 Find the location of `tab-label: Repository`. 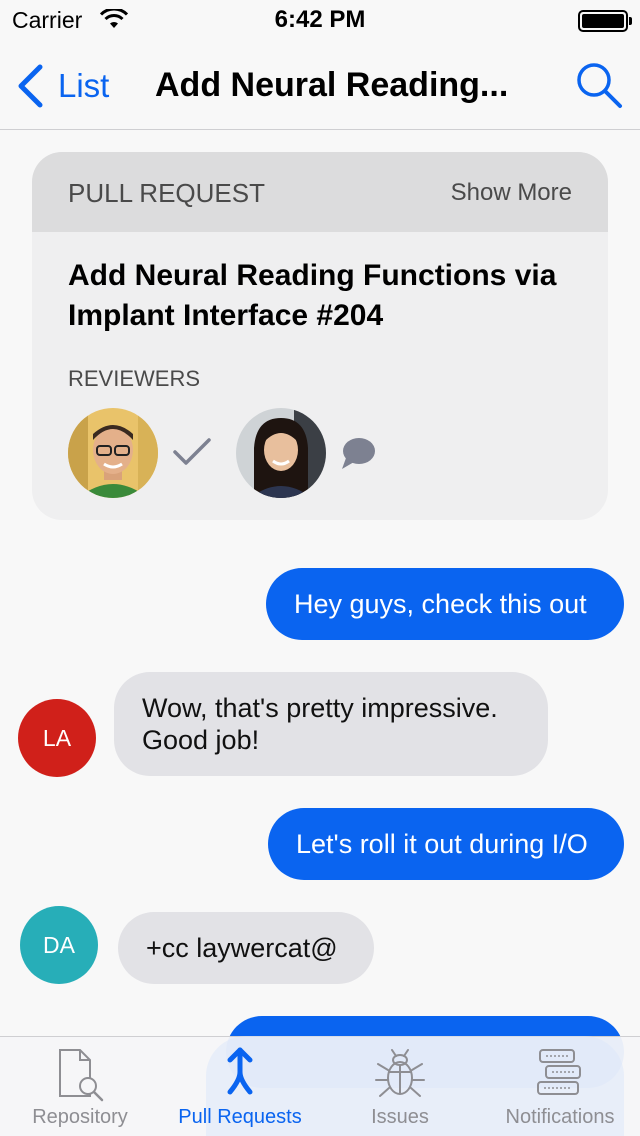

tab-label: Repository is located at coordinates (80, 1117).